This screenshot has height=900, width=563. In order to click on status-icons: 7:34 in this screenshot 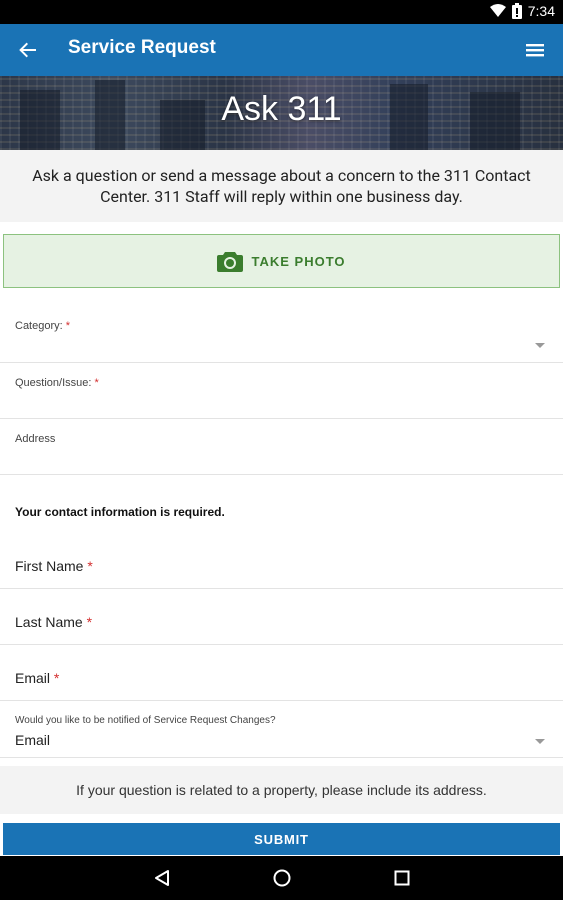, I will do `click(522, 11)`.